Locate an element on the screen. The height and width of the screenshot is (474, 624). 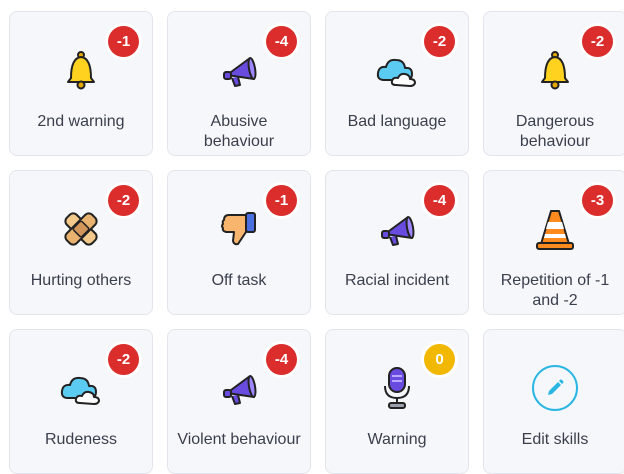
thumbs-down-icon is located at coordinates (239, 229).